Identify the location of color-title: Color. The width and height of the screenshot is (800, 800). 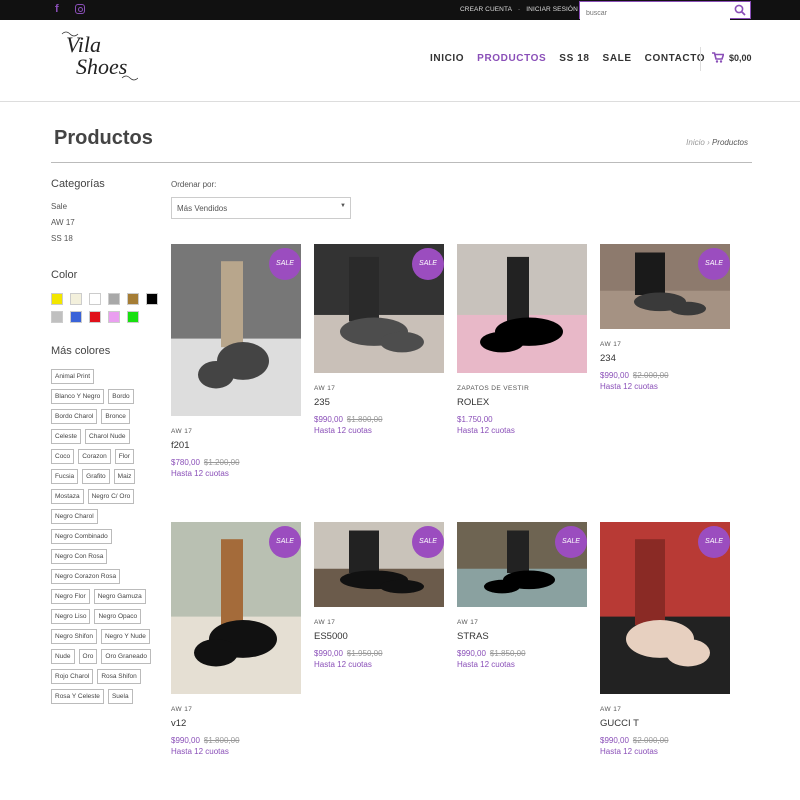
(64, 275).